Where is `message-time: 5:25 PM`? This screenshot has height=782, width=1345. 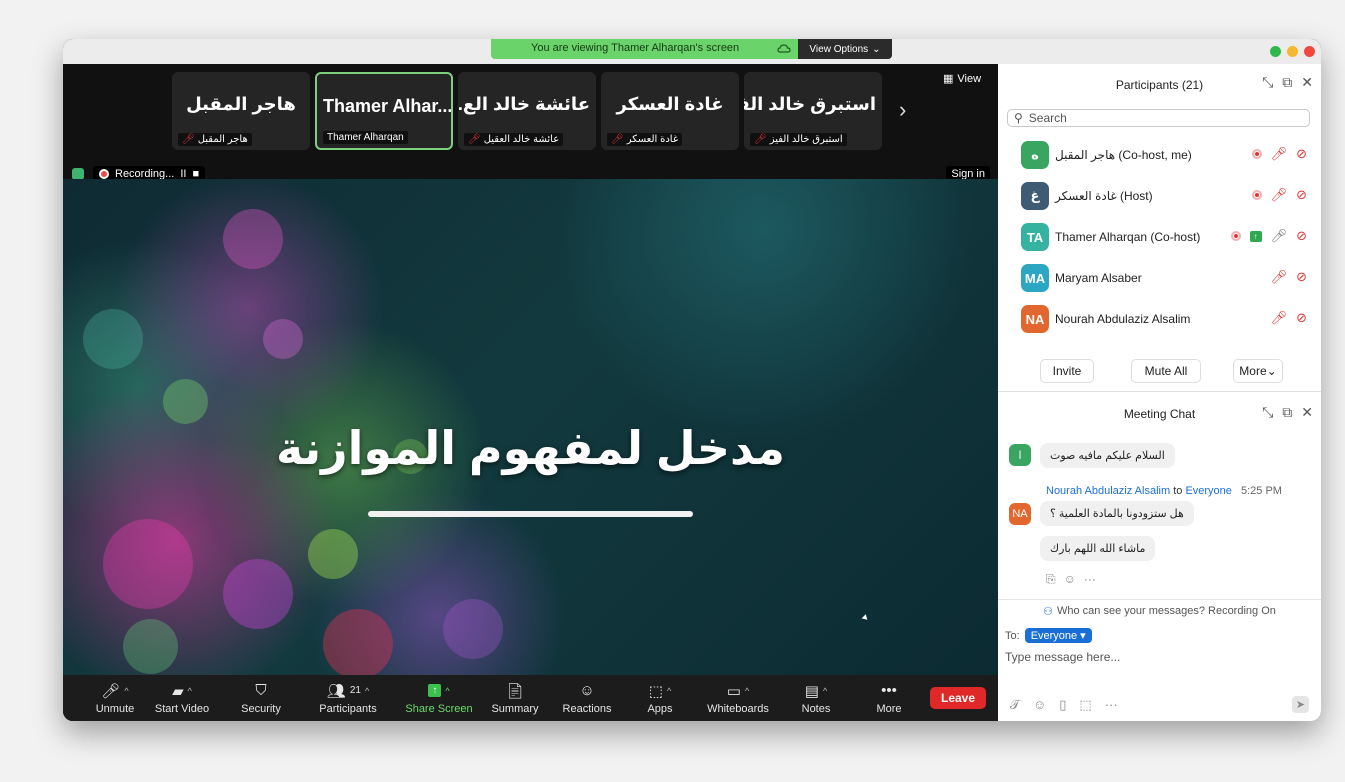
message-time: 5:25 PM is located at coordinates (1261, 491).